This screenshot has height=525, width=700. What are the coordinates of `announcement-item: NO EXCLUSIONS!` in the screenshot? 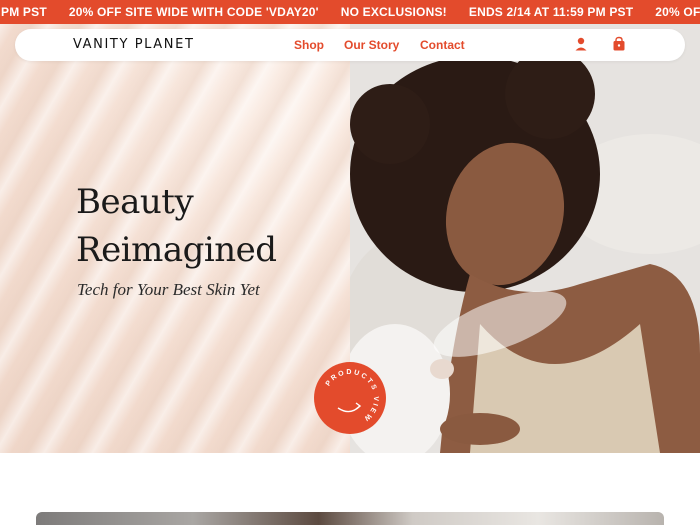 It's located at (393, 12).